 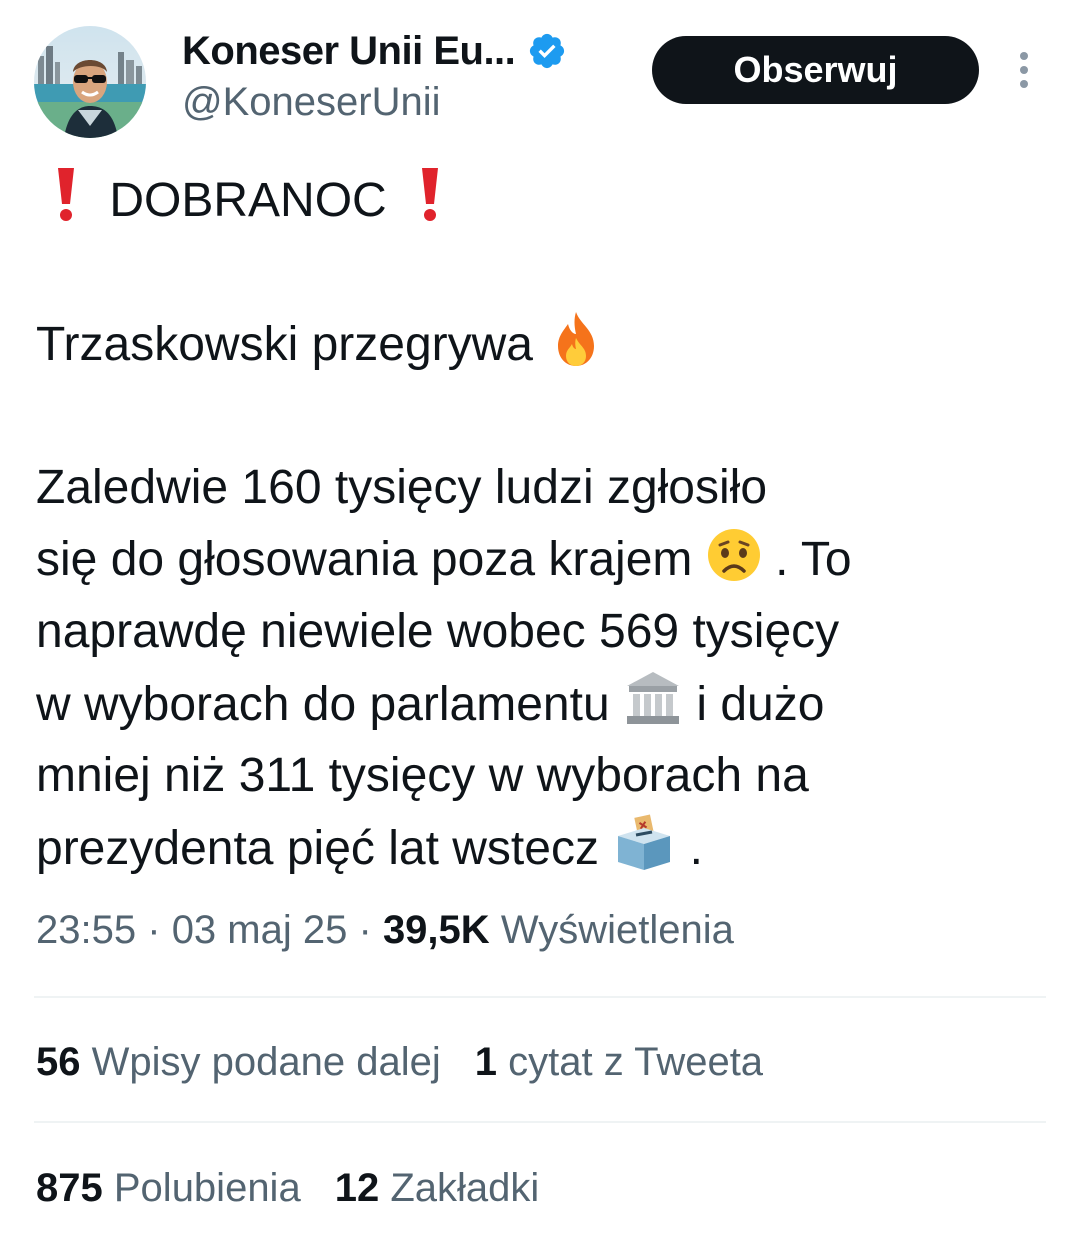 What do you see at coordinates (86, 930) in the screenshot?
I see `tweet-time: 23:55` at bounding box center [86, 930].